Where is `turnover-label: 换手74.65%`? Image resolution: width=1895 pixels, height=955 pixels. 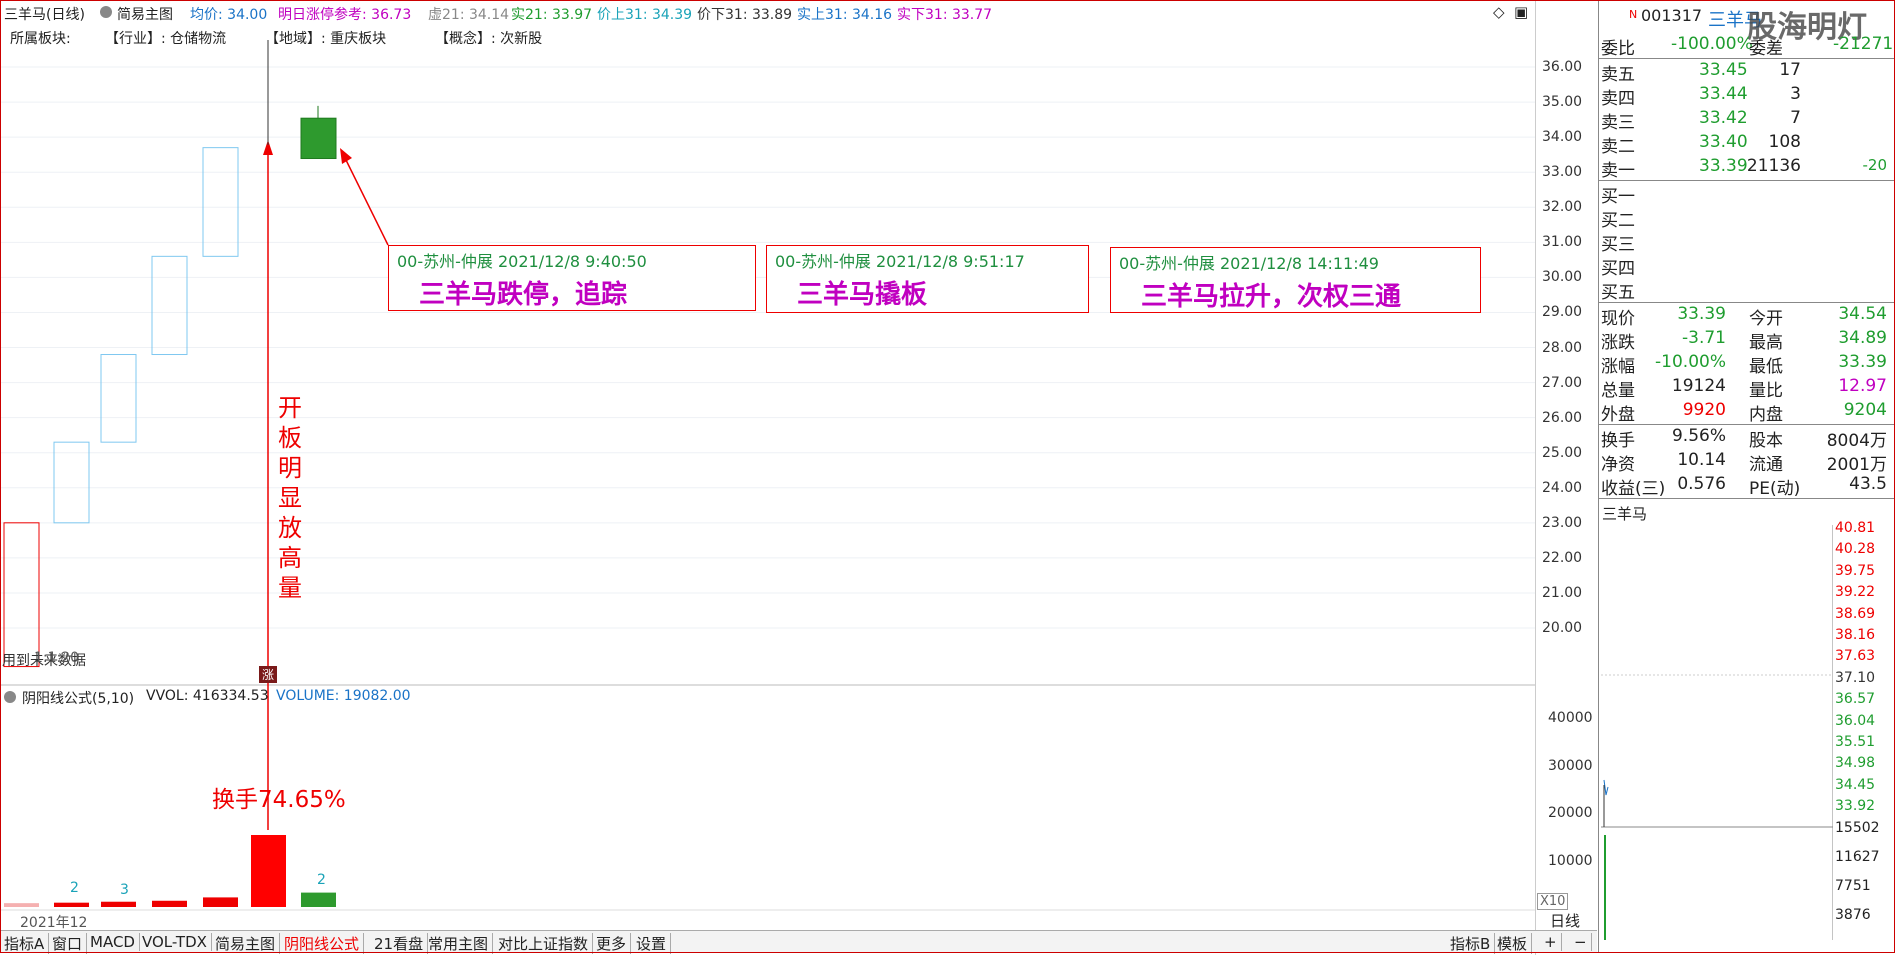 turnover-label: 换手74.65% is located at coordinates (279, 800).